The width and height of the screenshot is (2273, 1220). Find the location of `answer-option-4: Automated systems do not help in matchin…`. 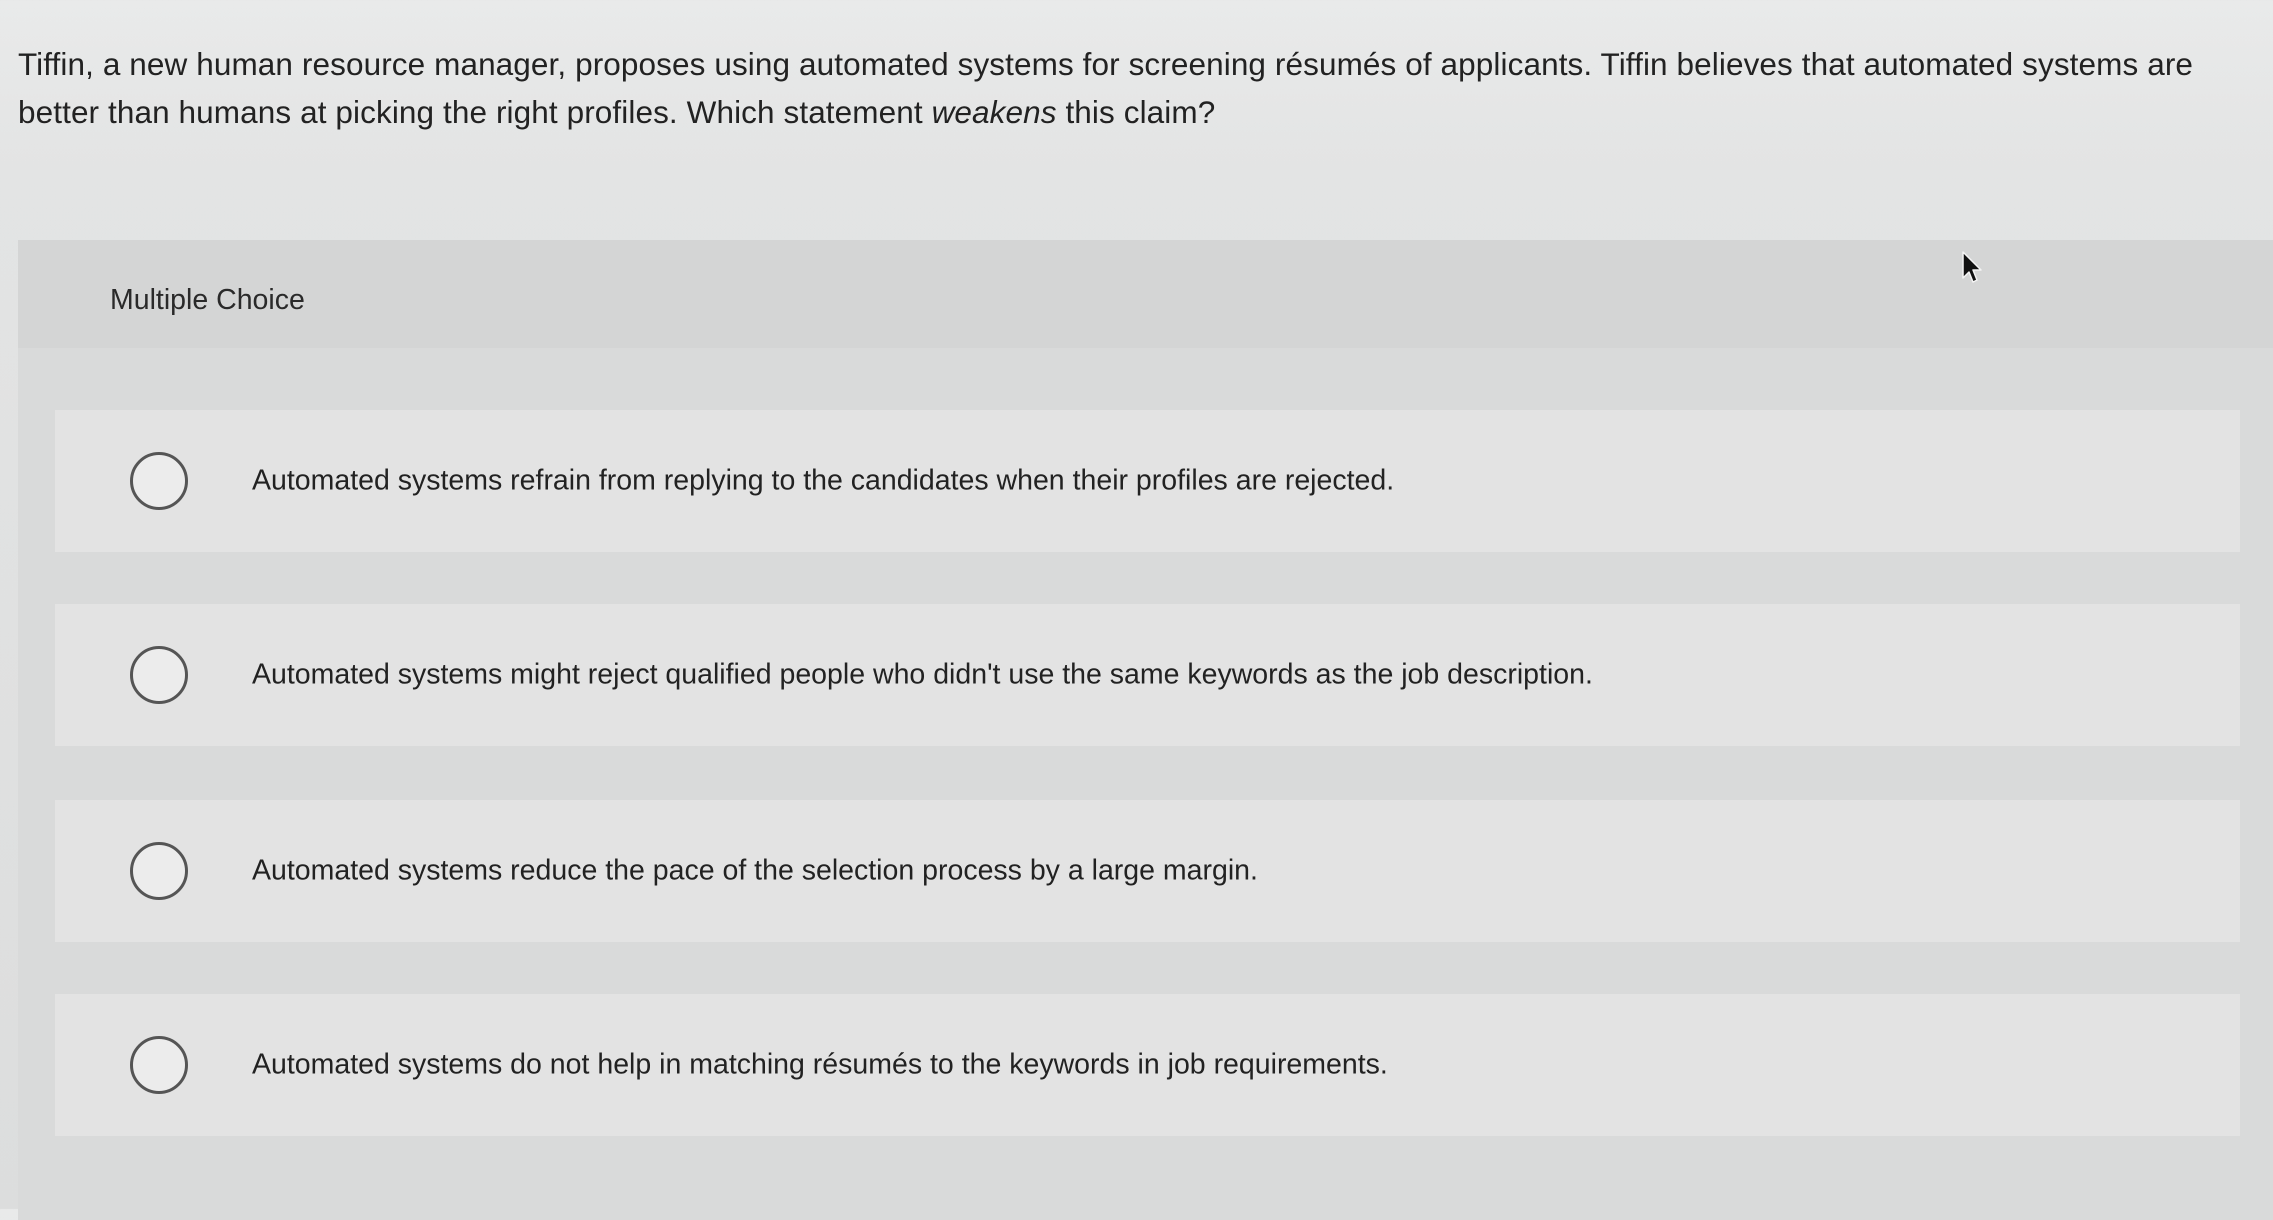

answer-option-4: Automated systems do not help in matchin… is located at coordinates (1147, 1065).